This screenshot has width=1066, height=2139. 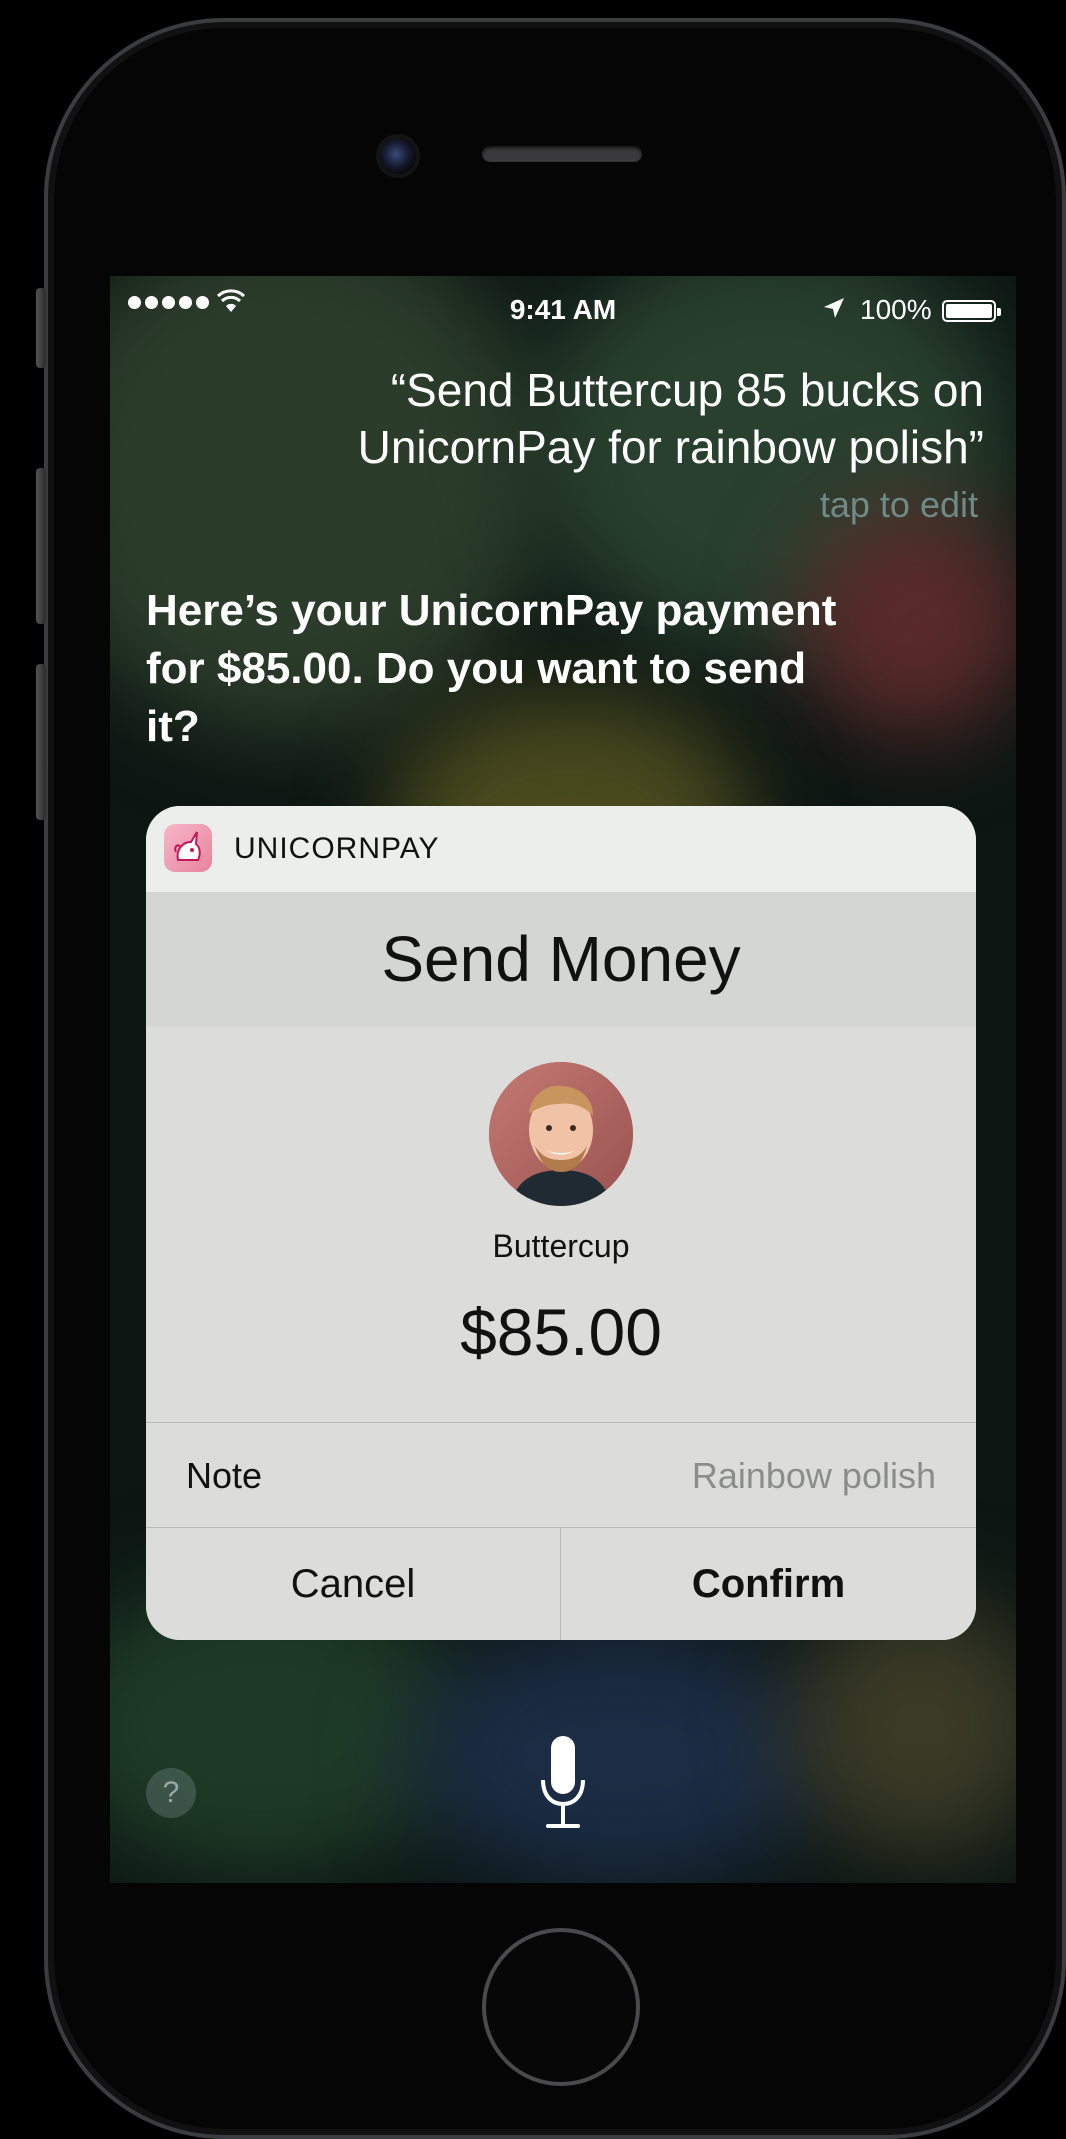 What do you see at coordinates (813, 1475) in the screenshot?
I see `note-value: Rainbow polish` at bounding box center [813, 1475].